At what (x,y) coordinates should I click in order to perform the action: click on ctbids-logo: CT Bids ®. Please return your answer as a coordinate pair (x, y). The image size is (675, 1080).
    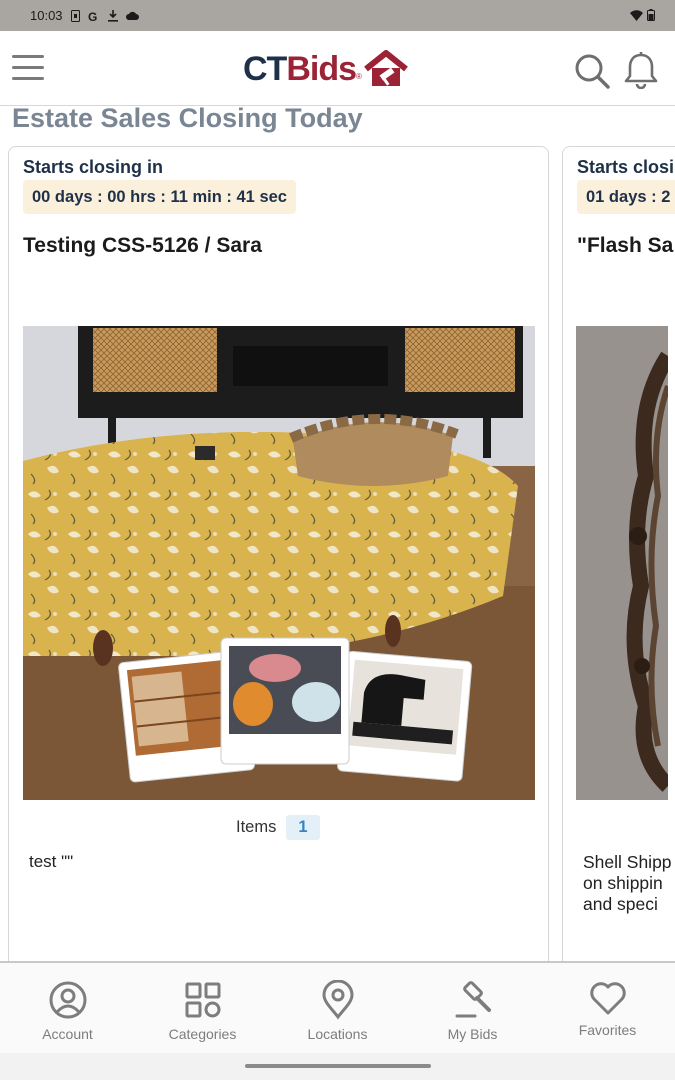
    Looking at the image, I should click on (326, 69).